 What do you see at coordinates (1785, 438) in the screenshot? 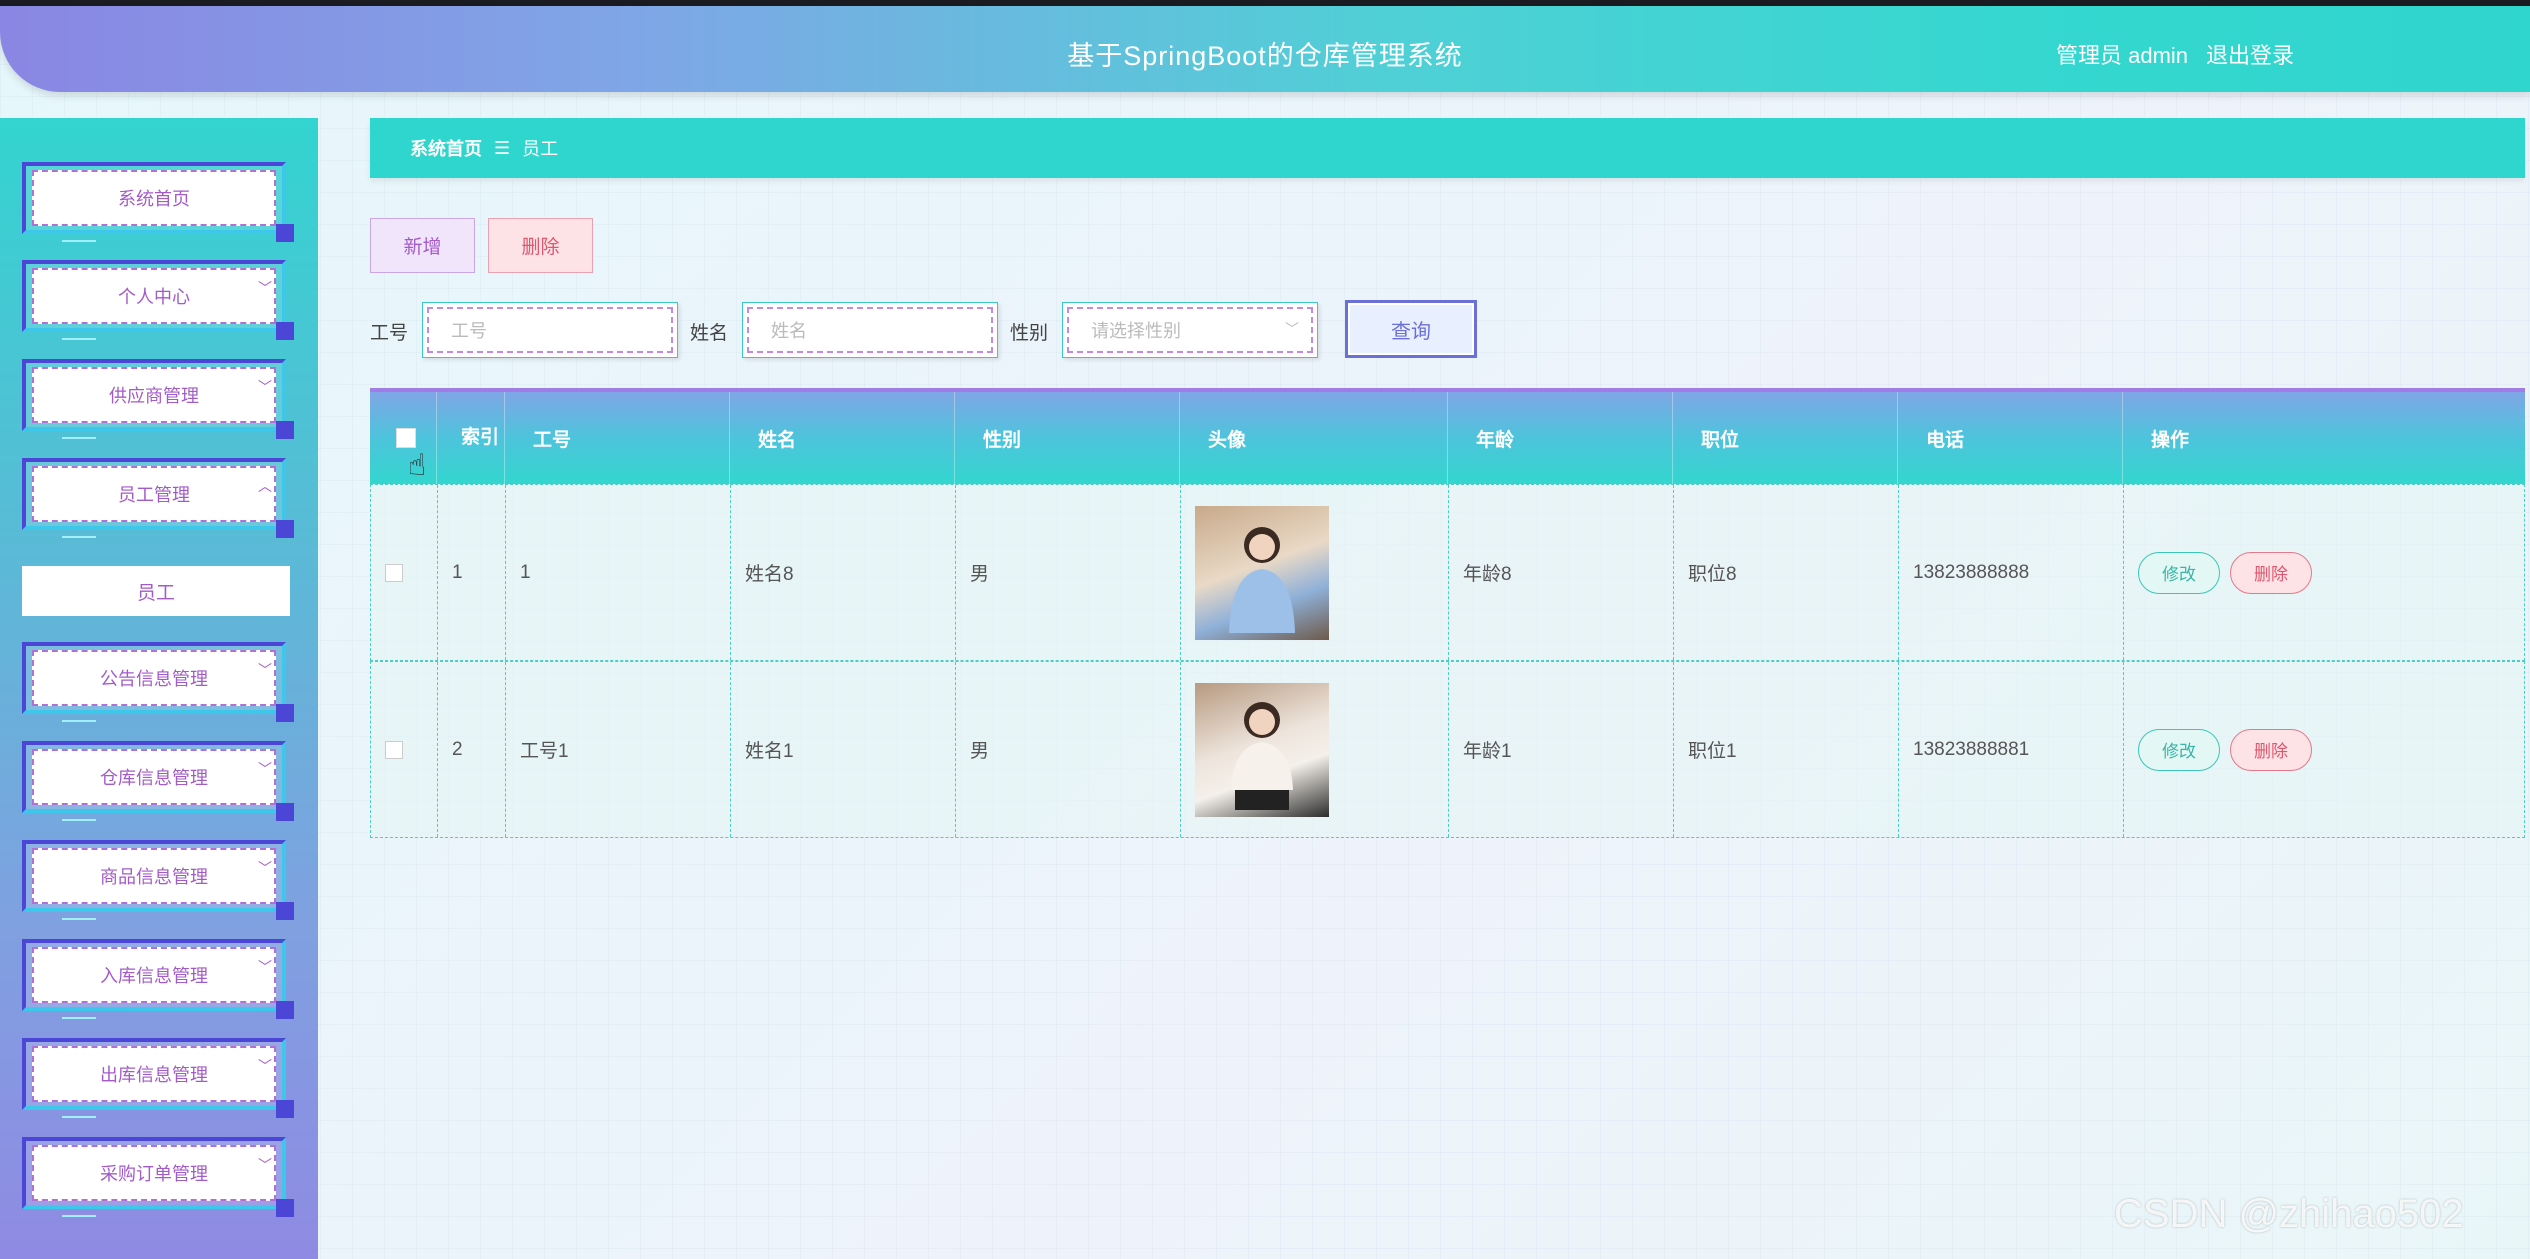
I see `header-position: 职位` at bounding box center [1785, 438].